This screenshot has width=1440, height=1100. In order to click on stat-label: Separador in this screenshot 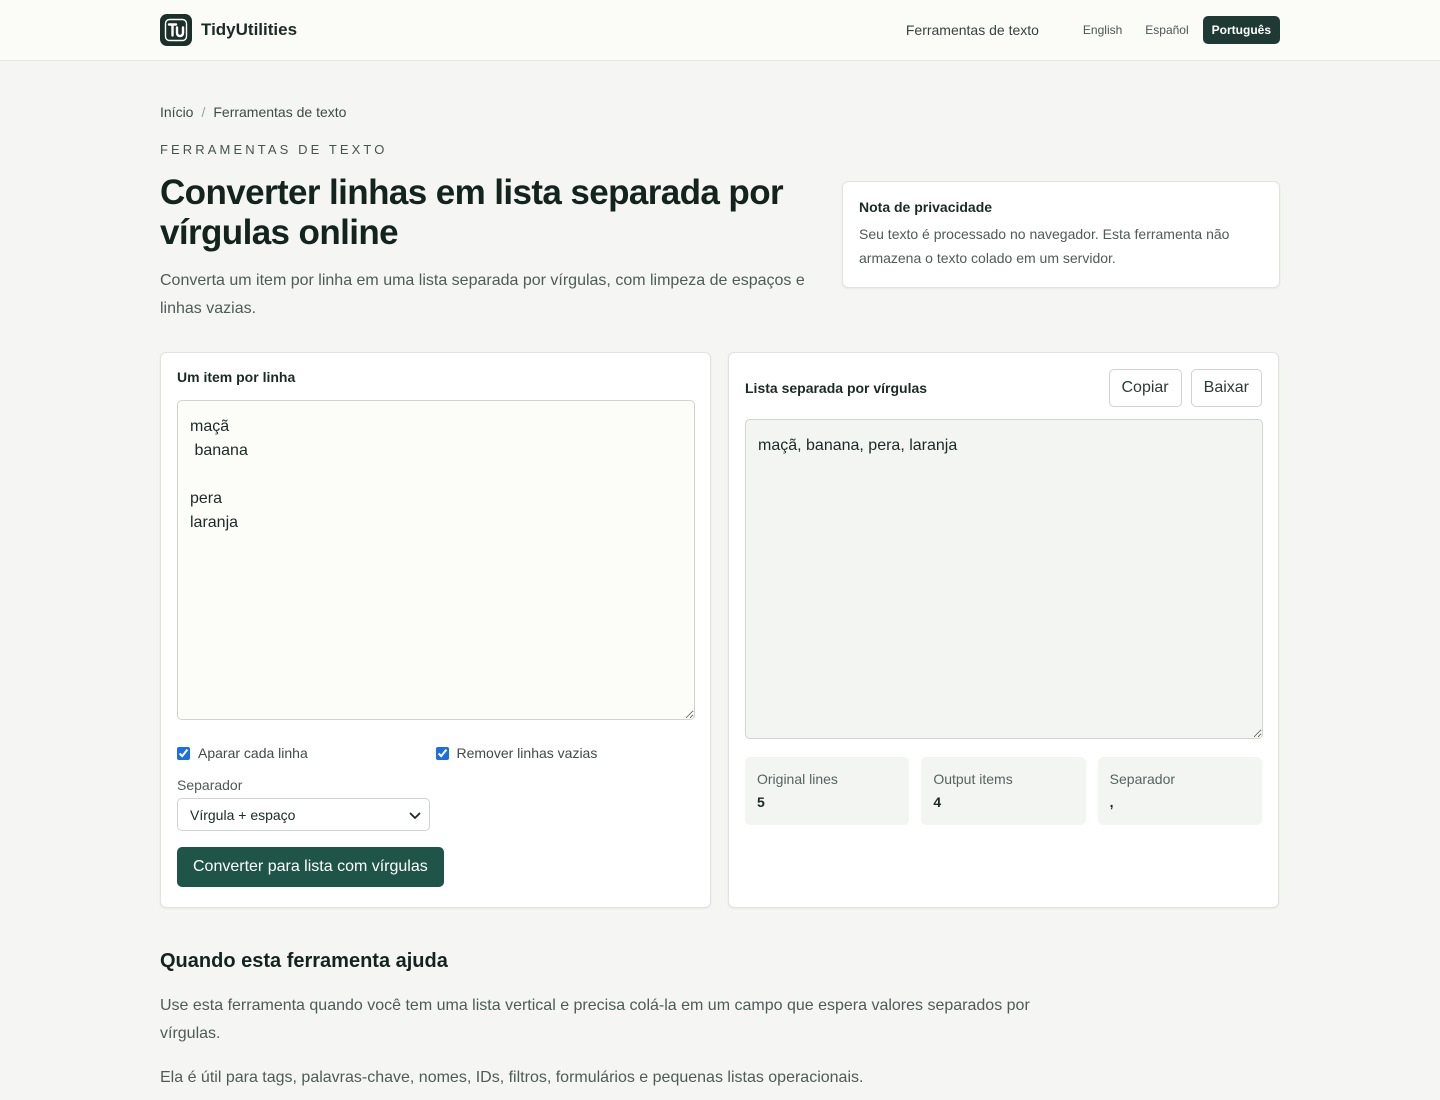, I will do `click(1142, 779)`.